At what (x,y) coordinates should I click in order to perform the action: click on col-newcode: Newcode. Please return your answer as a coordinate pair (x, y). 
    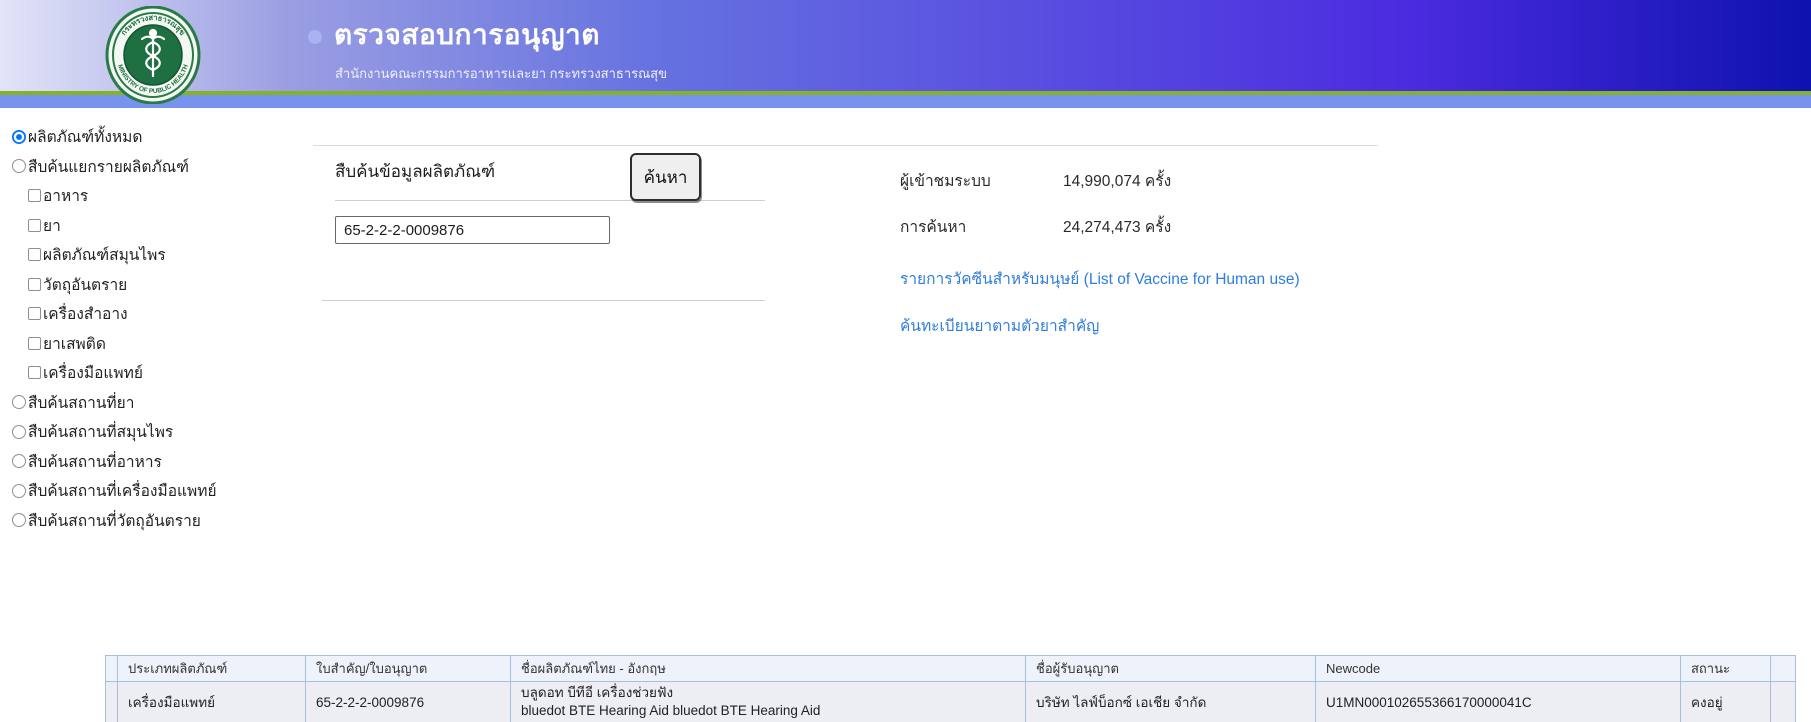
    Looking at the image, I should click on (1498, 668).